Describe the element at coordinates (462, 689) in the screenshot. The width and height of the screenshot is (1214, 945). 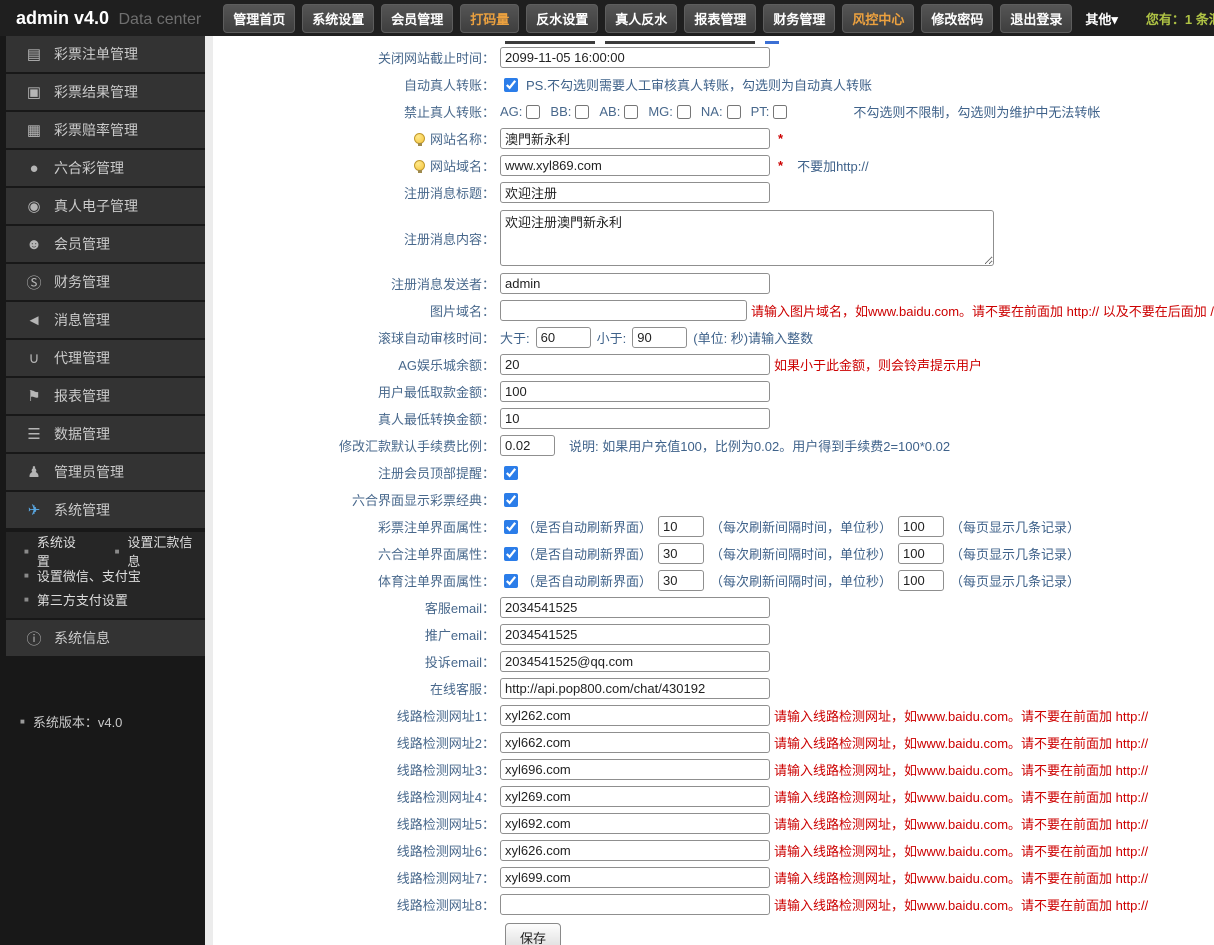
I see `online-service-label: 在线客服：` at that location.